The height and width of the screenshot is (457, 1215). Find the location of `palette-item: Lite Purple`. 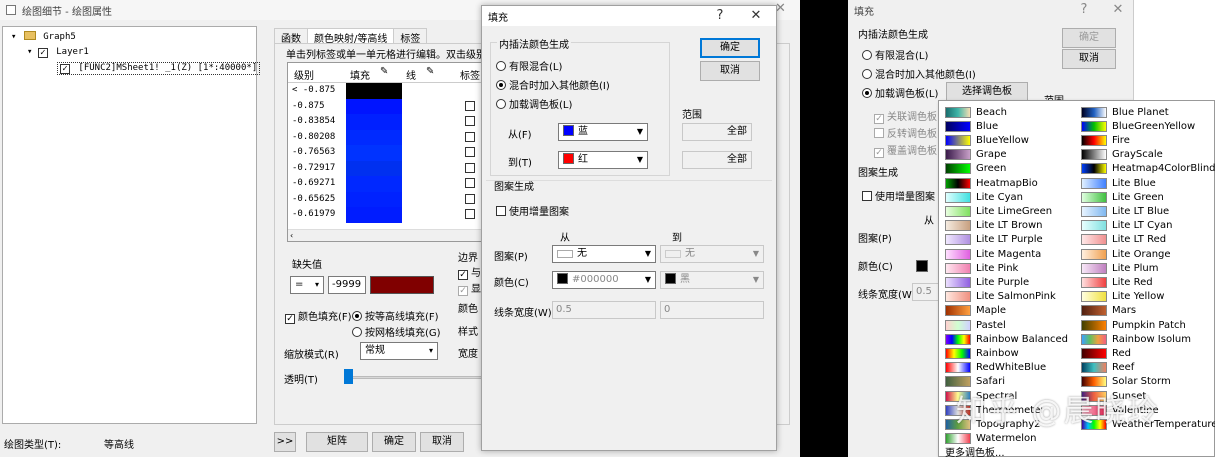

palette-item: Lite Purple is located at coordinates (987, 282).